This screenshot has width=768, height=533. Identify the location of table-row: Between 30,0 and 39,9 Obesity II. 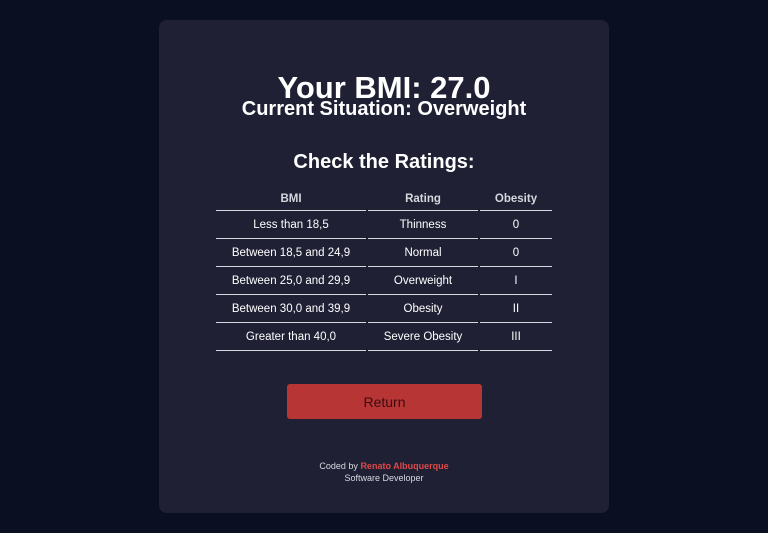
(384, 309).